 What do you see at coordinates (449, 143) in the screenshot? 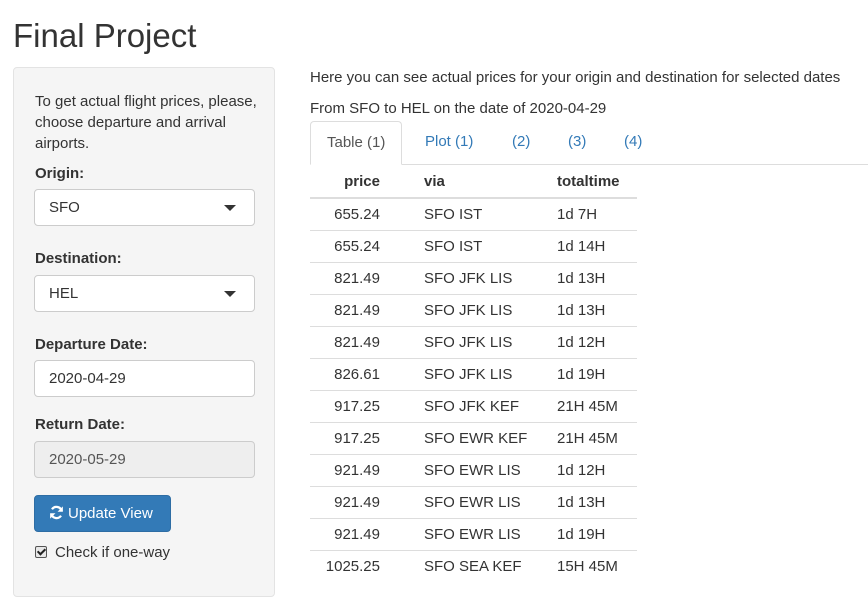
I see `tab-plot-1: Plot (1)` at bounding box center [449, 143].